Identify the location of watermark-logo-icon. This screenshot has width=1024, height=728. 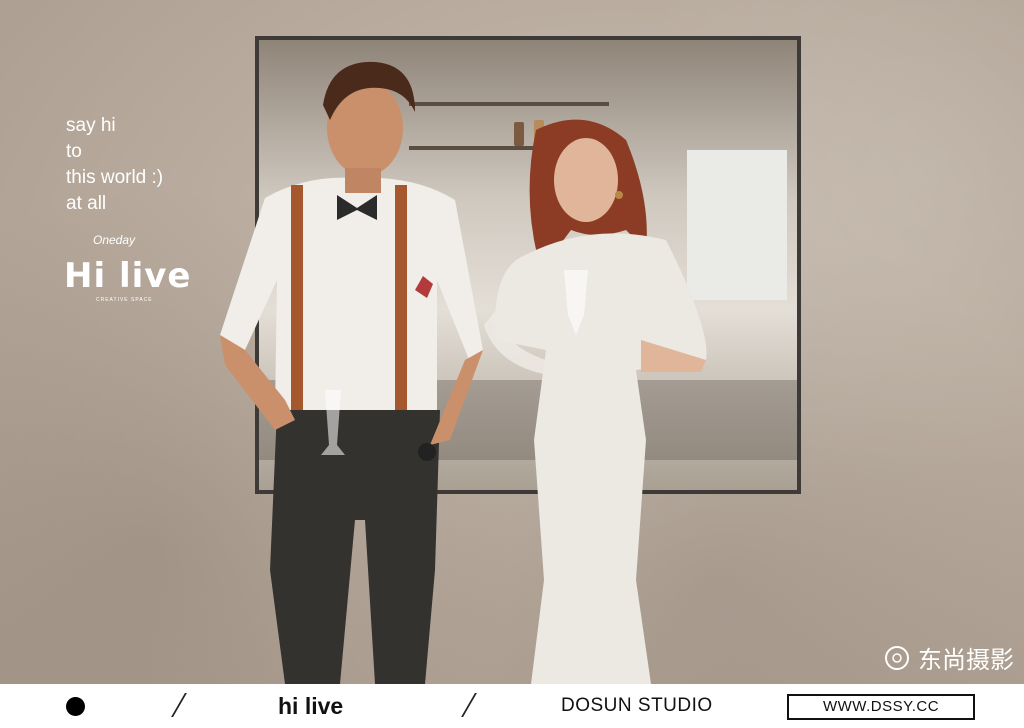
(897, 657).